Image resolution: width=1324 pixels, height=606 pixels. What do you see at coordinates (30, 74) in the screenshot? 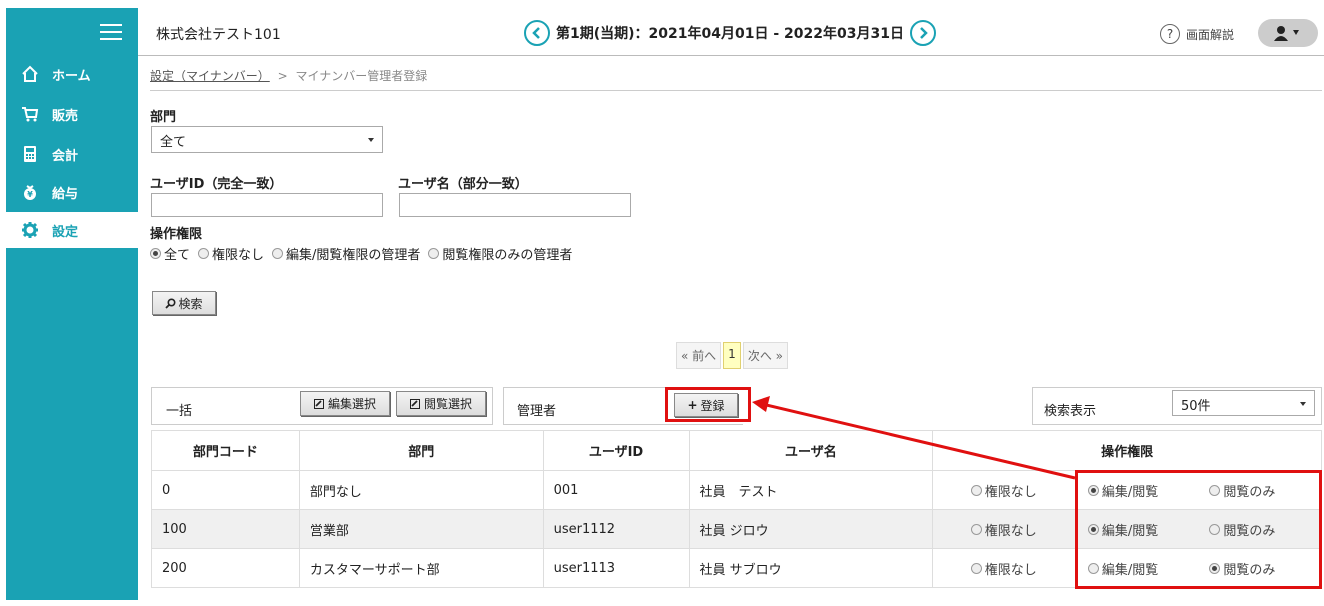
I see `home-icon` at bounding box center [30, 74].